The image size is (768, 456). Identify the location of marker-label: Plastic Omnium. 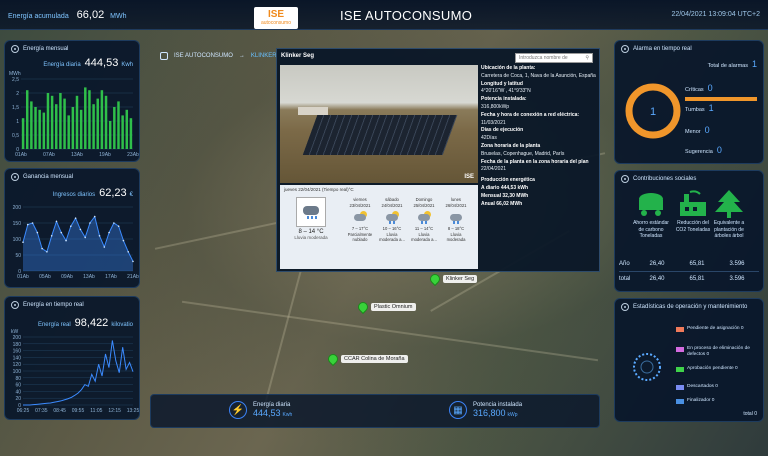
(393, 307).